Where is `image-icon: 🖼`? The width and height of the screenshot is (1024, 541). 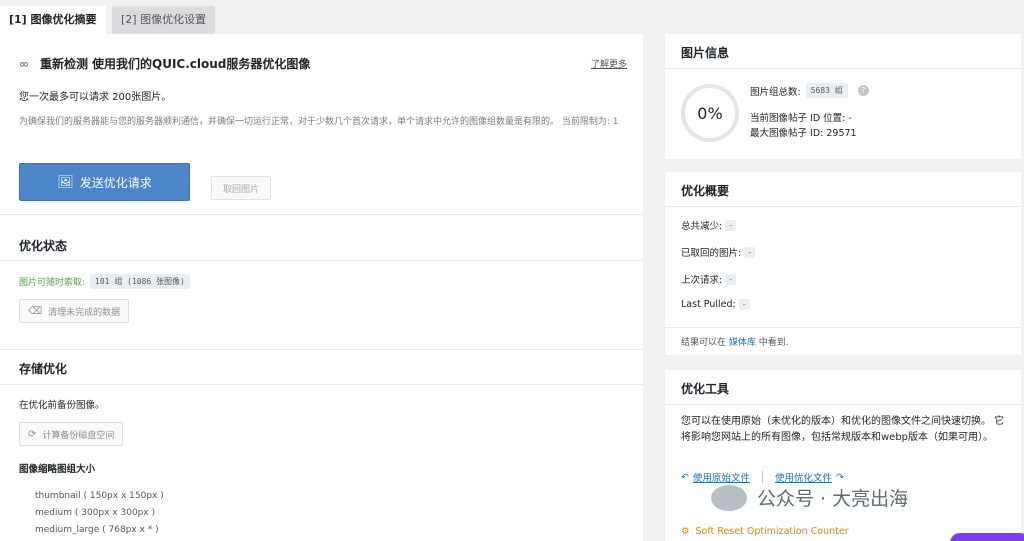
image-icon: 🖼 is located at coordinates (65, 182).